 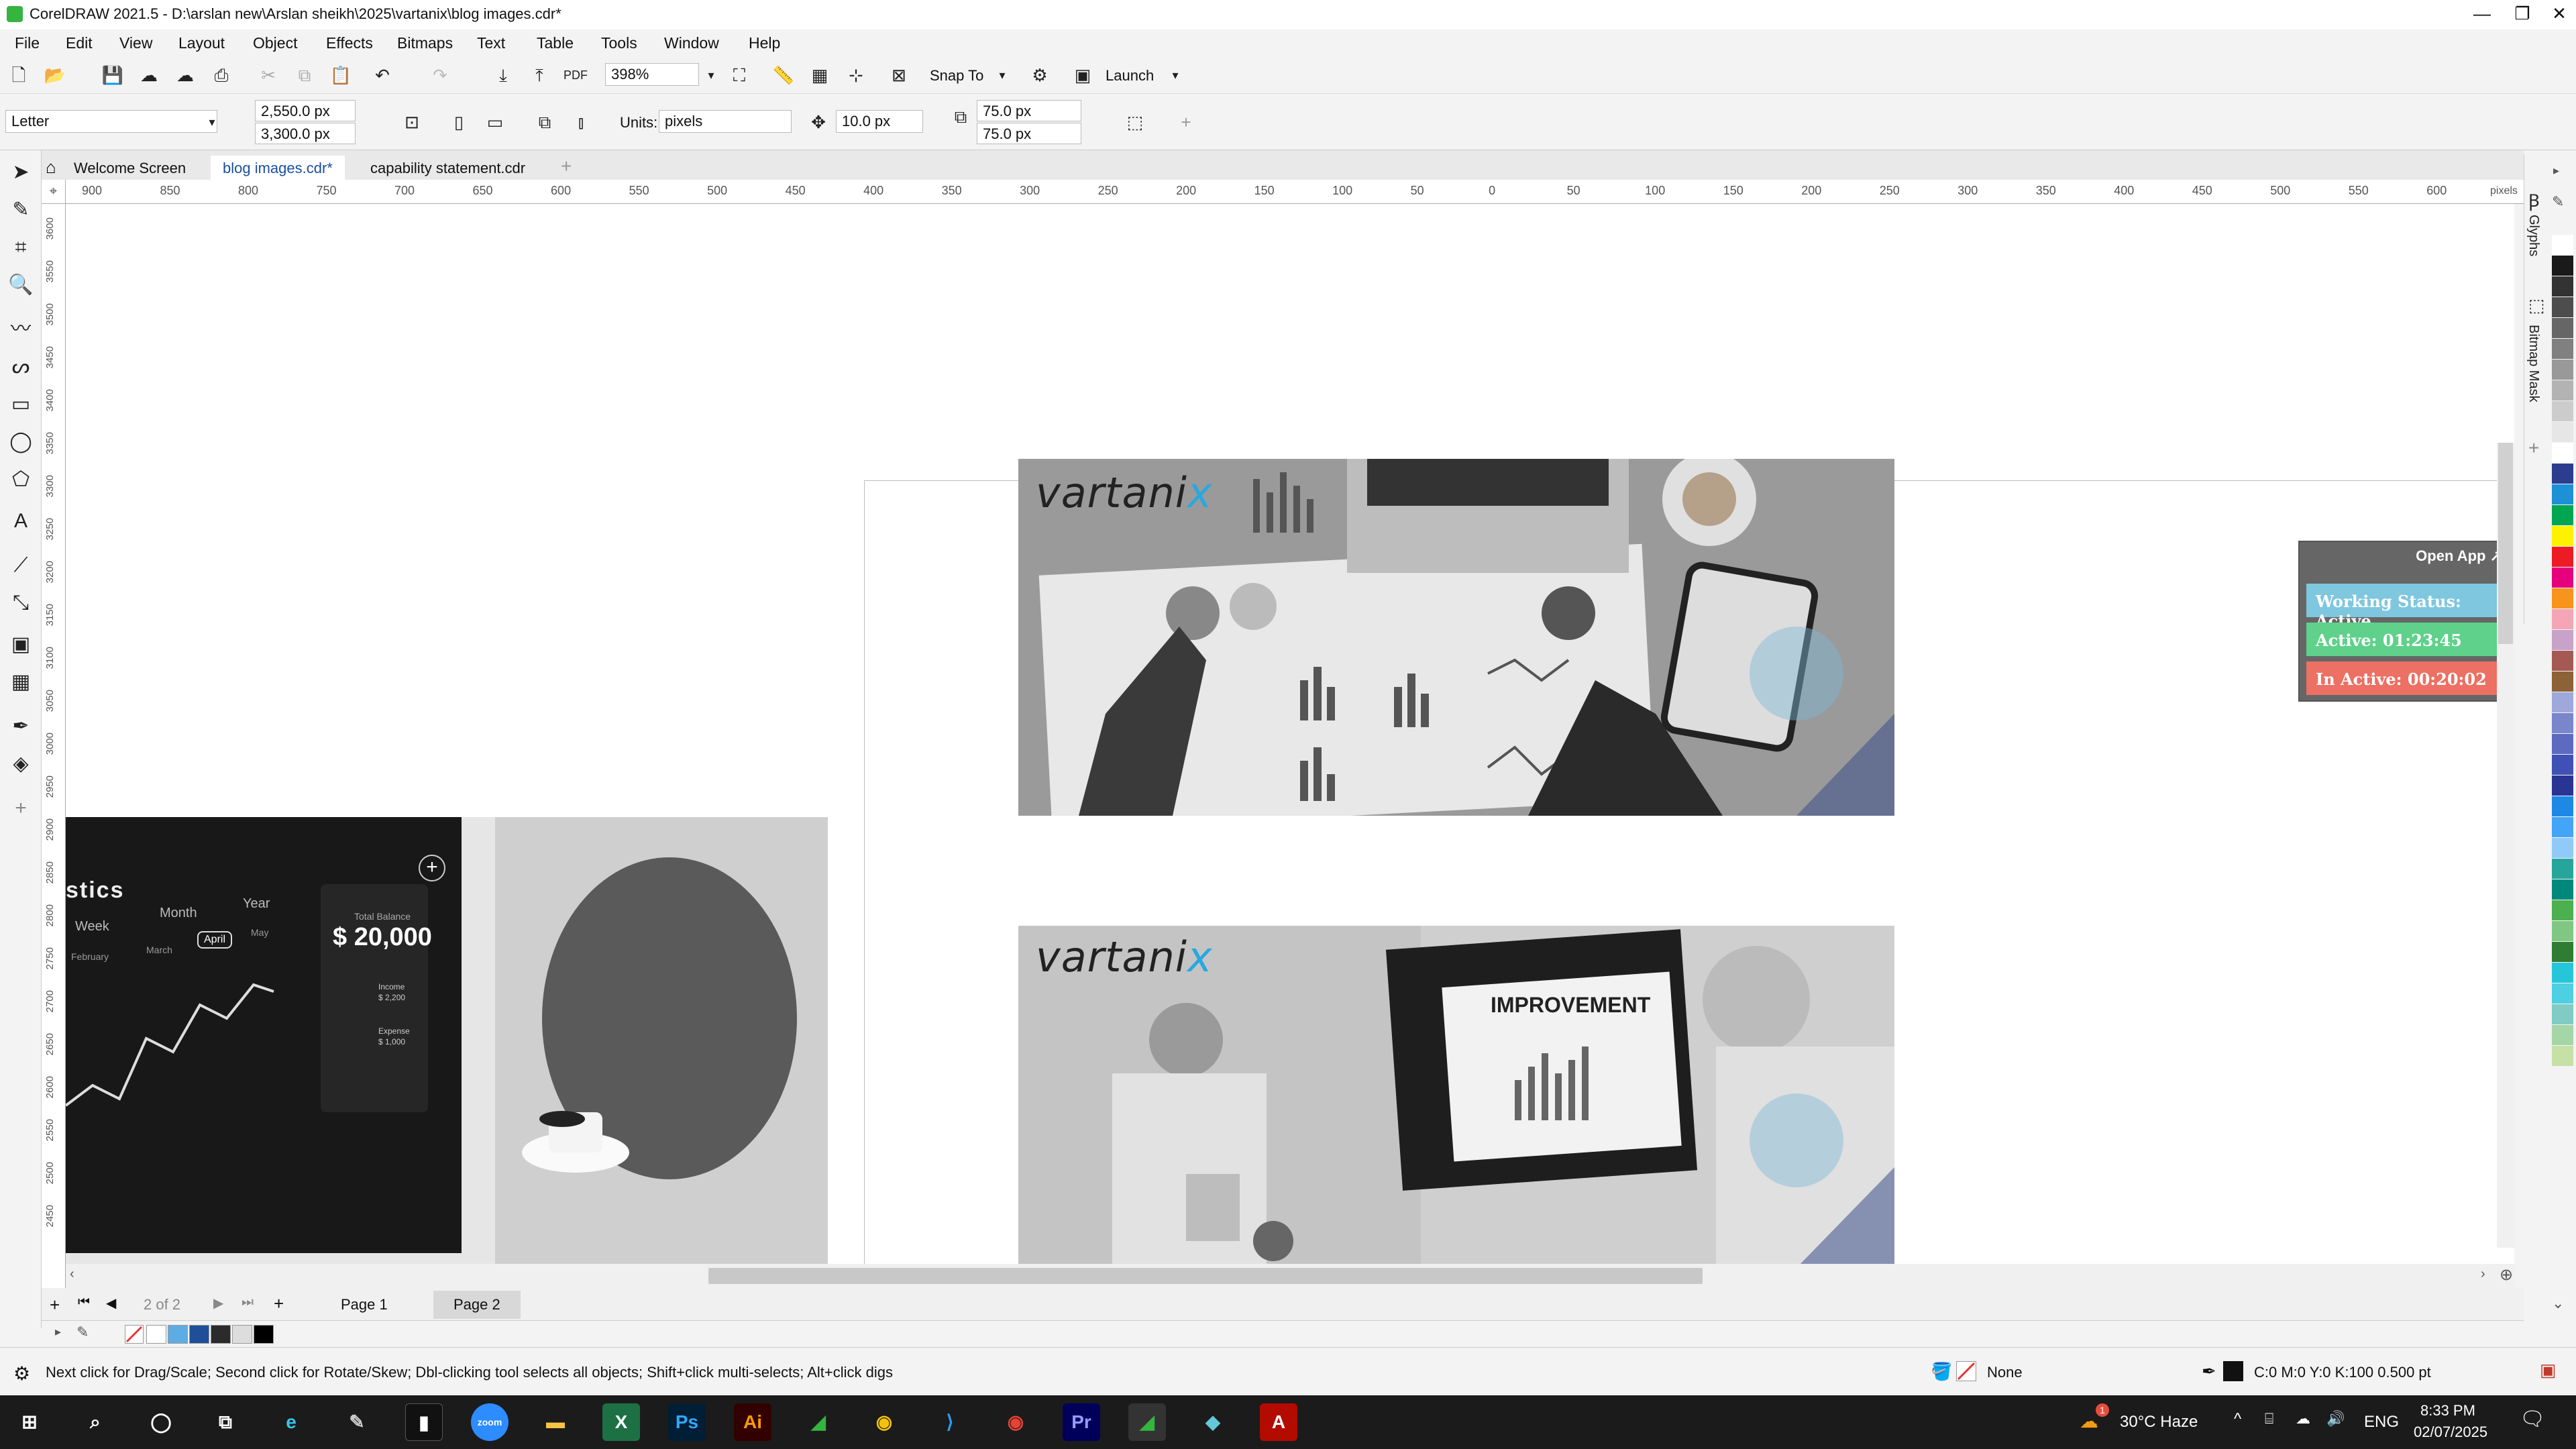 I want to click on full-screen-icon: ⛶, so click(x=739, y=75).